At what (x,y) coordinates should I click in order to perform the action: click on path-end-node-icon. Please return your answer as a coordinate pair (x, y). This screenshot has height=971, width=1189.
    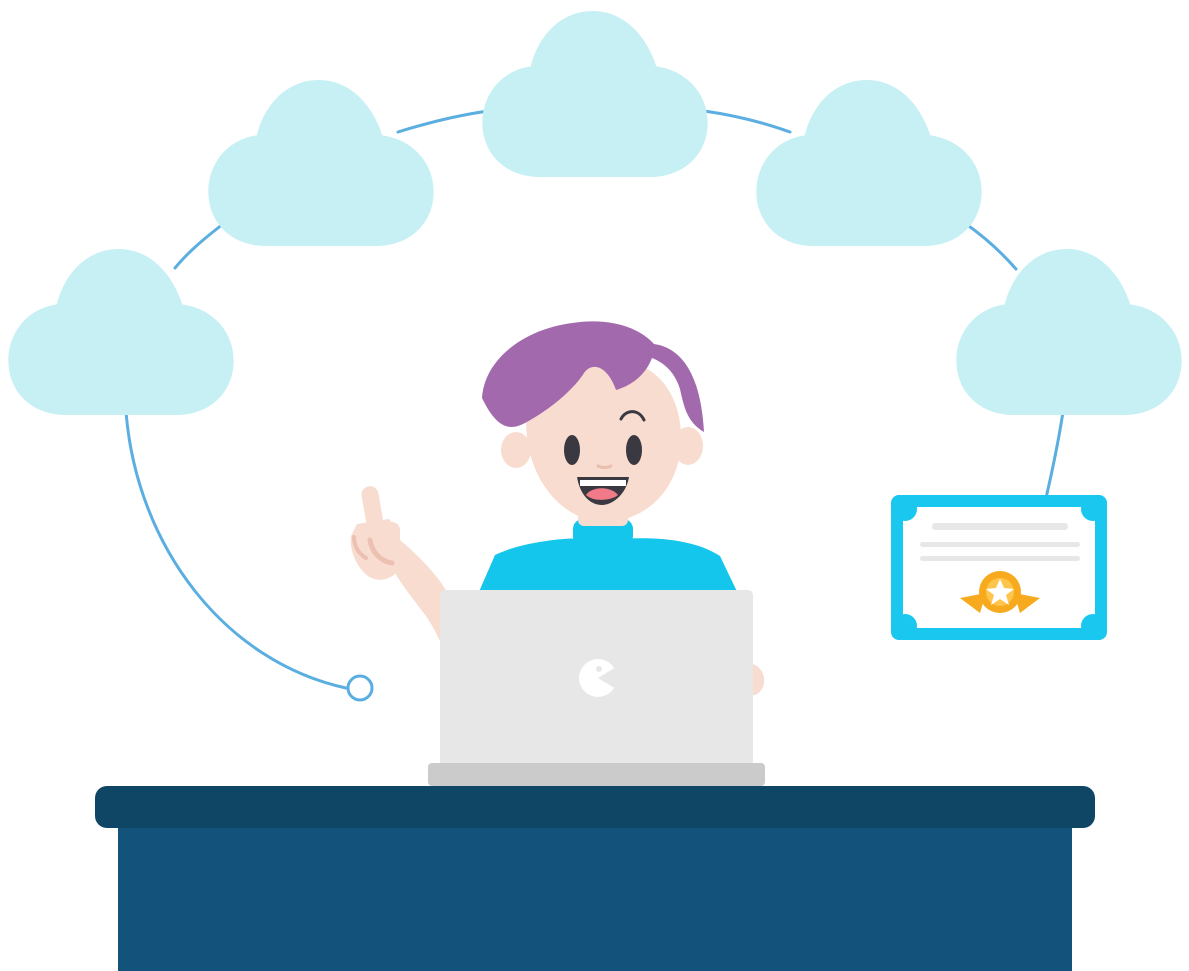
    Looking at the image, I should click on (360, 688).